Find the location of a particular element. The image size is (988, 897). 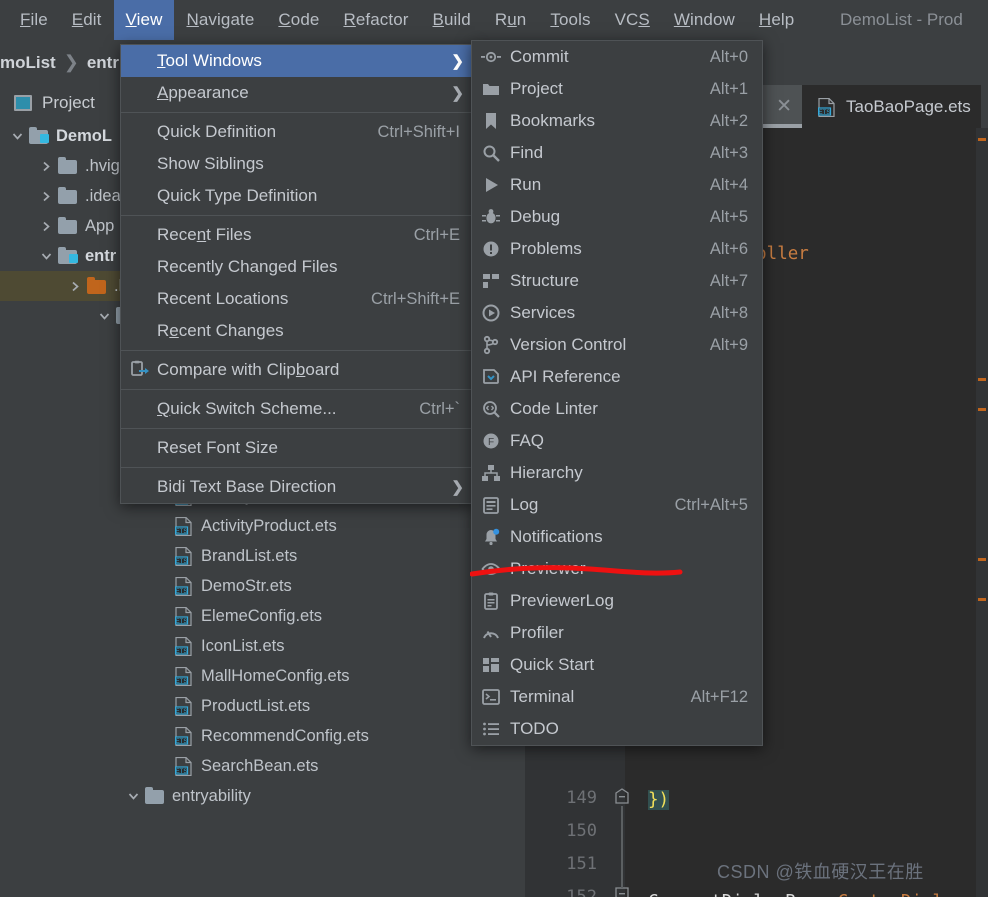

menu-view: View is located at coordinates (144, 20).